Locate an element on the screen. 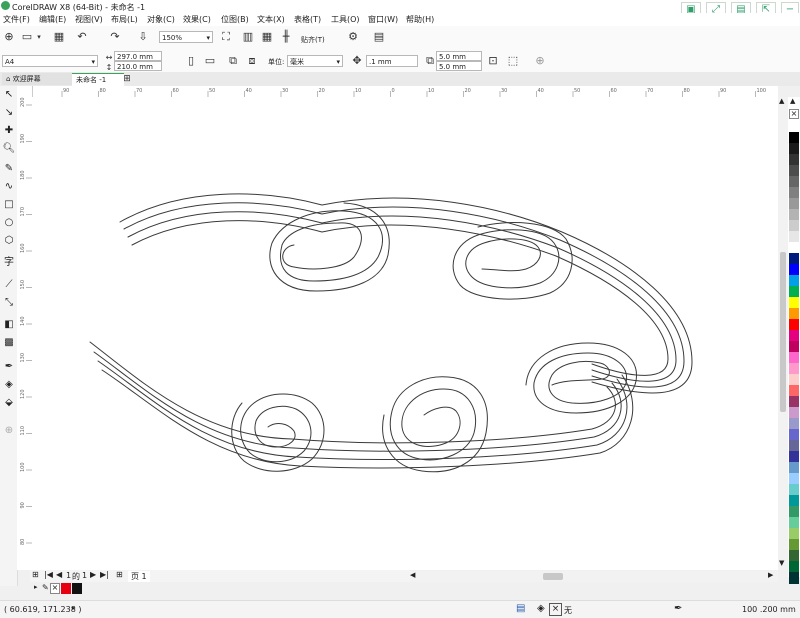  new-tab-icon: ⊞ is located at coordinates (127, 79).